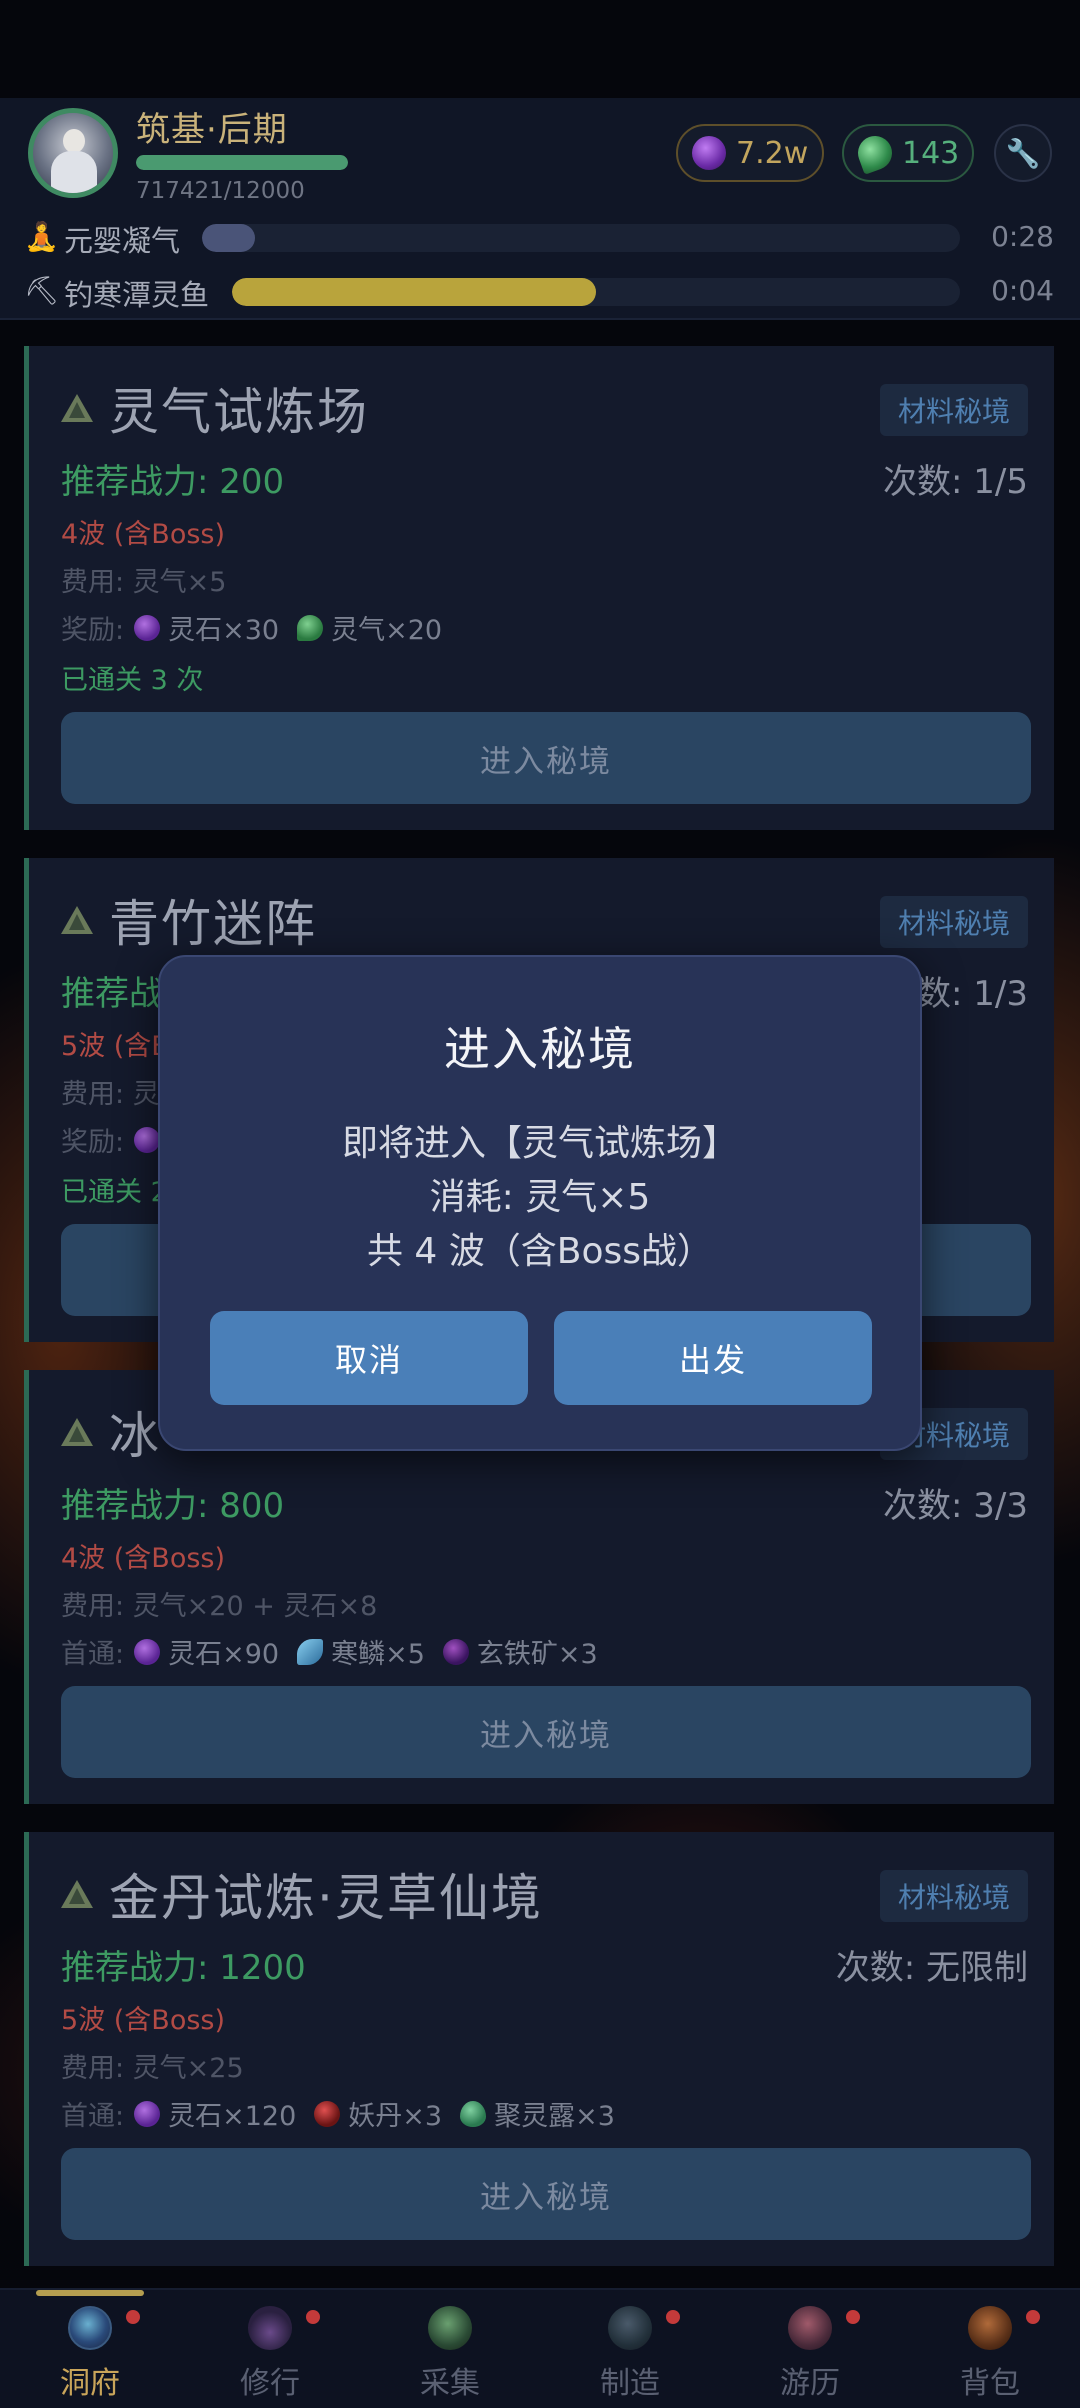  What do you see at coordinates (455, 1651) in the screenshot?
I see `dark-iron-icon` at bounding box center [455, 1651].